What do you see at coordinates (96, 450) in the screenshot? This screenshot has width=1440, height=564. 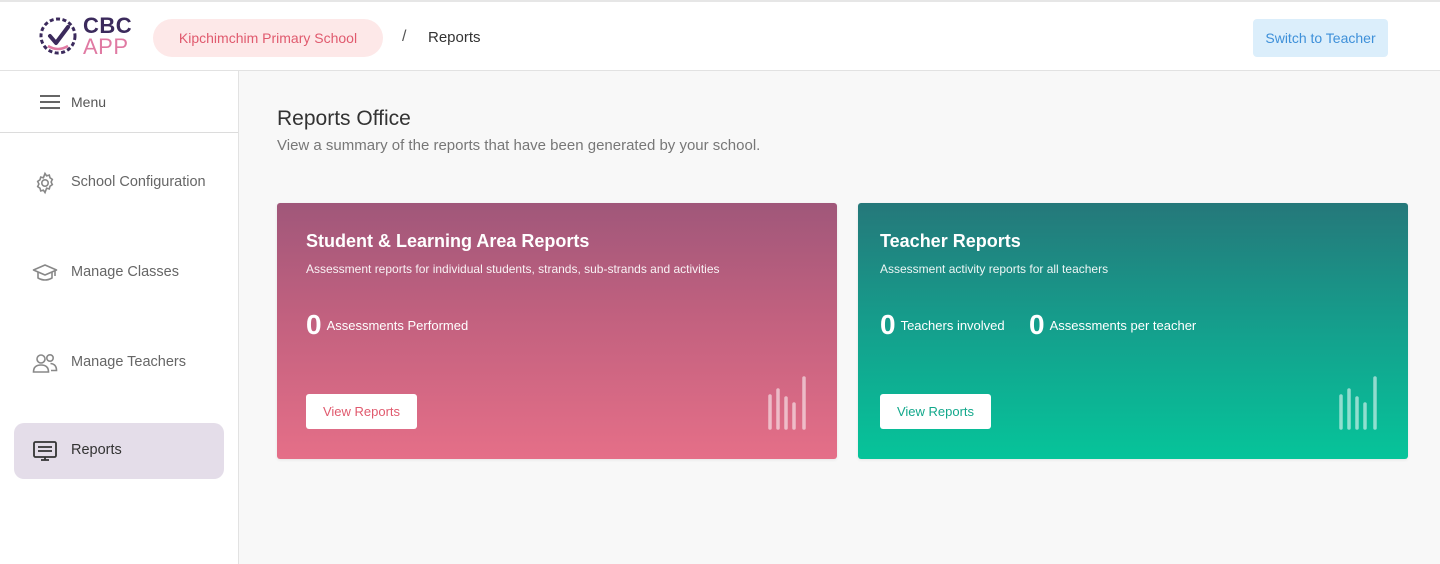 I see `sidebar-item-label: Reports` at bounding box center [96, 450].